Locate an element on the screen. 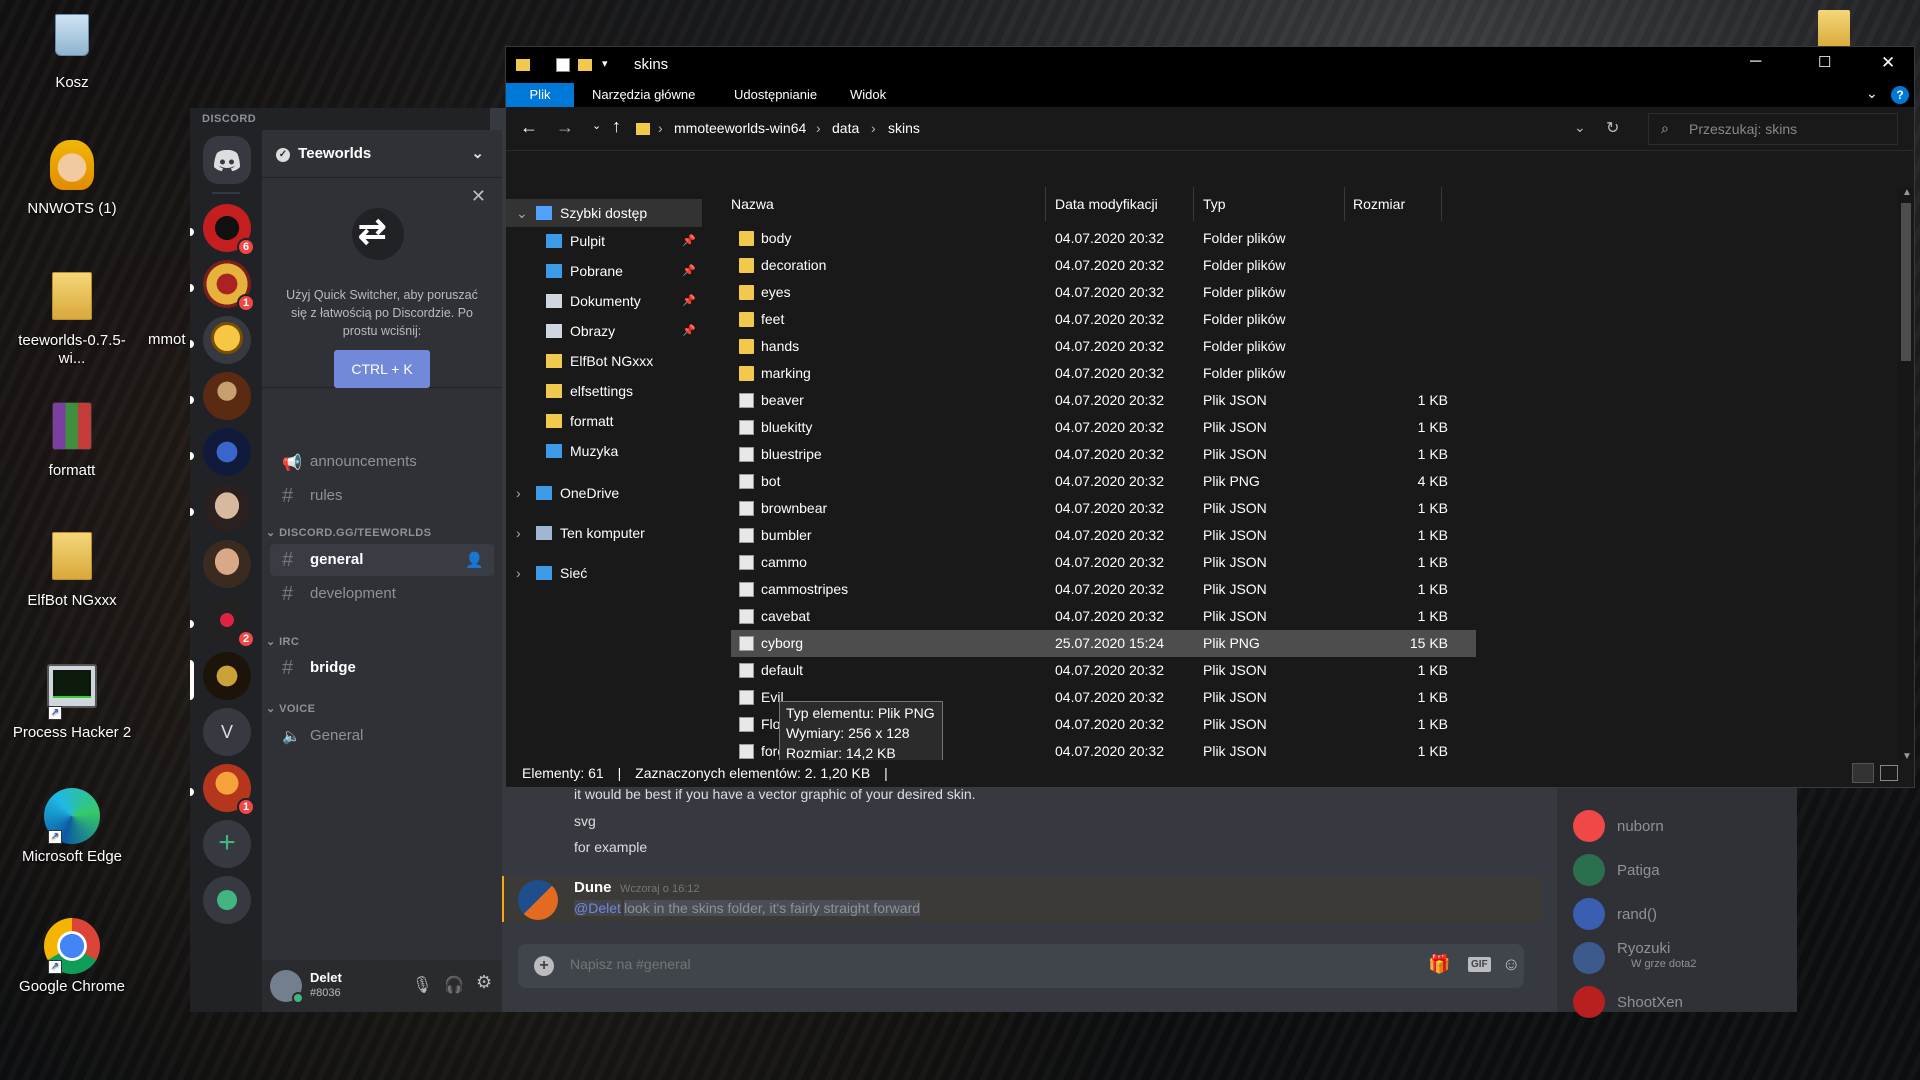 This screenshot has width=1920, height=1080. member-item: Patiga is located at coordinates (1678, 870).